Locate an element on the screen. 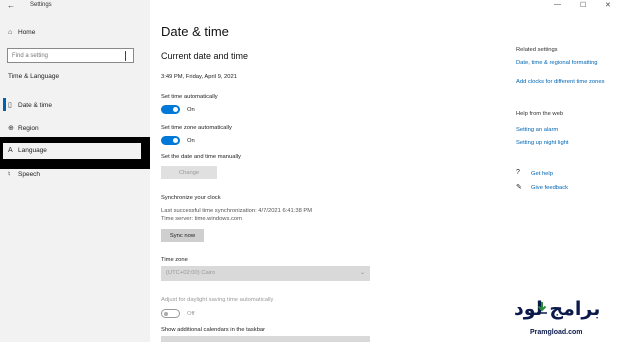 The image size is (640, 342). selection-indicator is located at coordinates (4, 104).